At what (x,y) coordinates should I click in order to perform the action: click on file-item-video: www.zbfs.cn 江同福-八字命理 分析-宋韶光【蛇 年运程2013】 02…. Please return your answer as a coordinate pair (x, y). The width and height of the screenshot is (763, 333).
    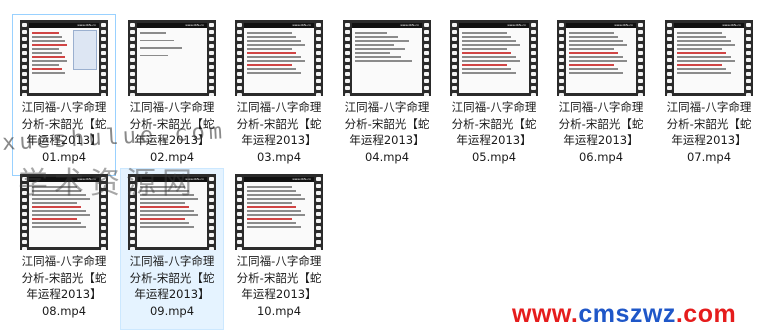
    Looking at the image, I should click on (172, 95).